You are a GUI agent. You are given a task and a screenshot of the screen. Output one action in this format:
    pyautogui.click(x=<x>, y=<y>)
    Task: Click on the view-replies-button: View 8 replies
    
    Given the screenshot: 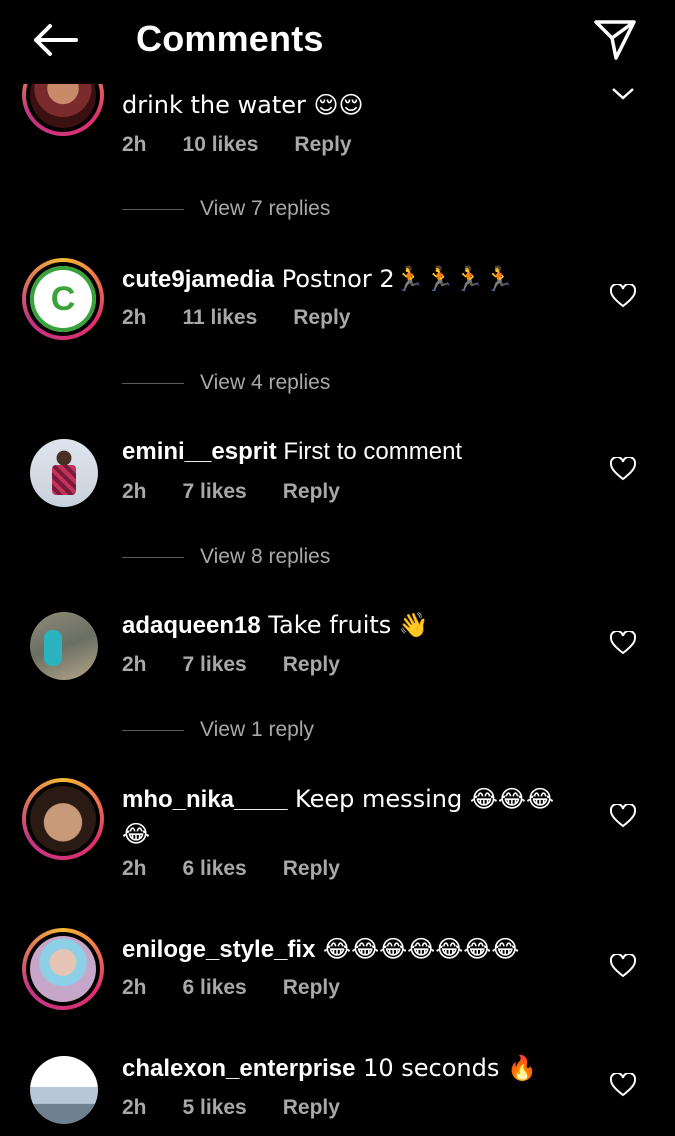 What is the action you would take?
    pyautogui.click(x=226, y=557)
    